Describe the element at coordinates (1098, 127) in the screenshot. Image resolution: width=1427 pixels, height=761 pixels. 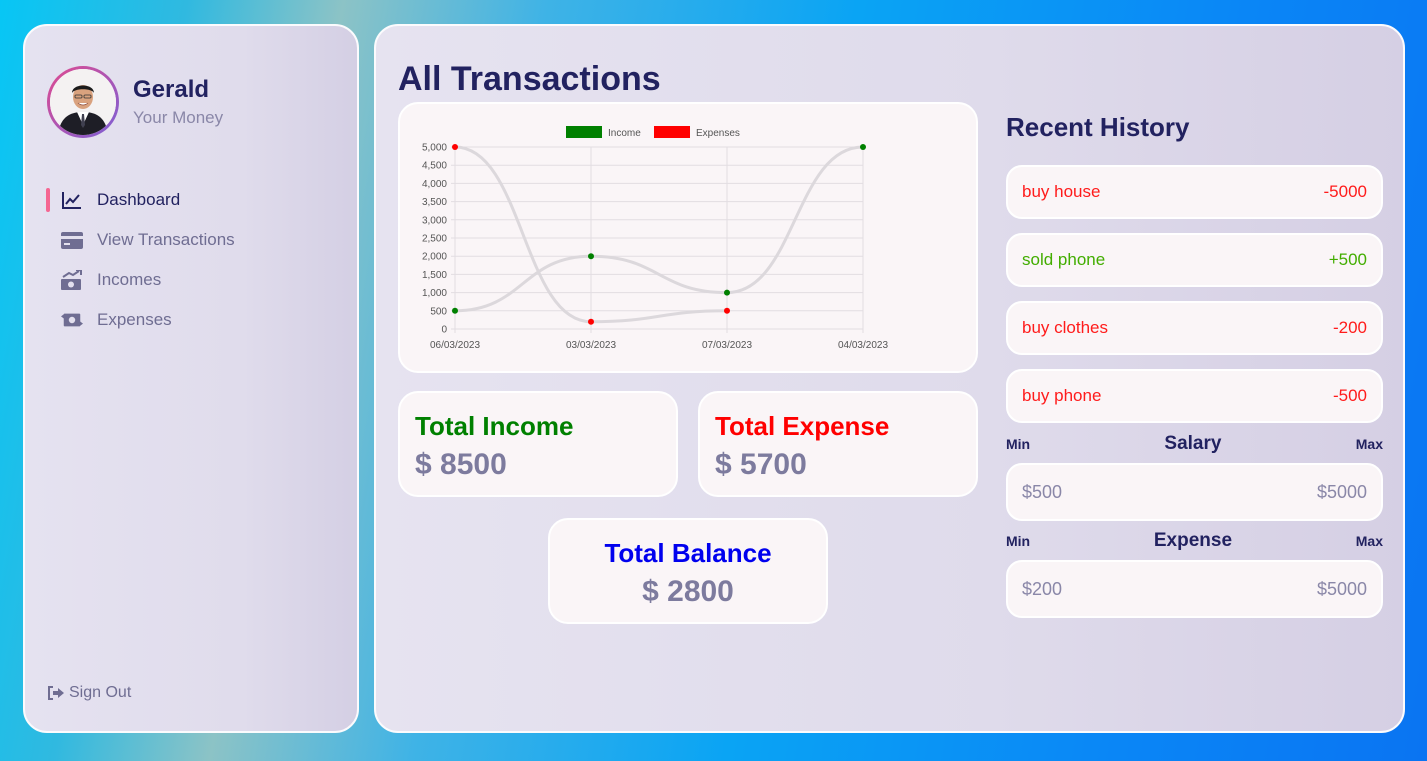
I see `recent-history-title: Recent History` at that location.